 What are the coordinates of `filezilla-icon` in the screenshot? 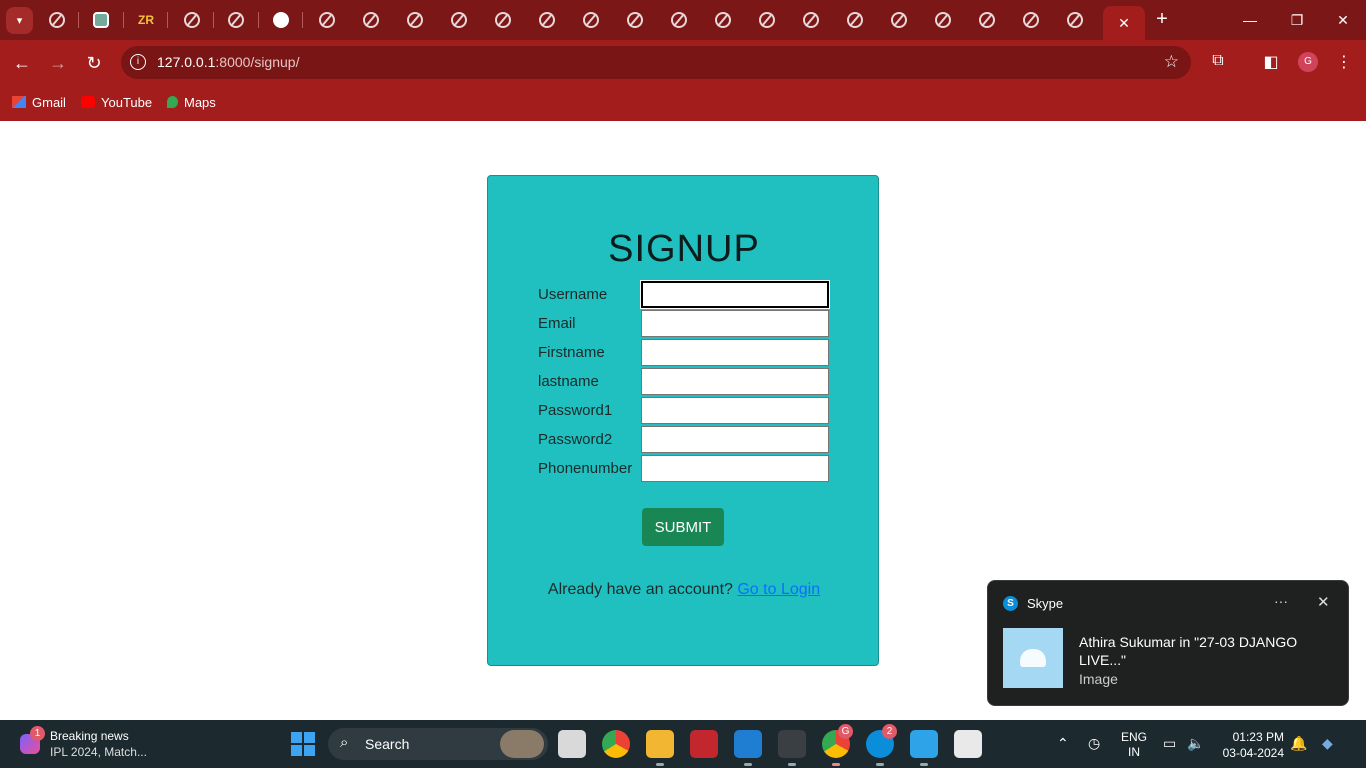 It's located at (704, 744).